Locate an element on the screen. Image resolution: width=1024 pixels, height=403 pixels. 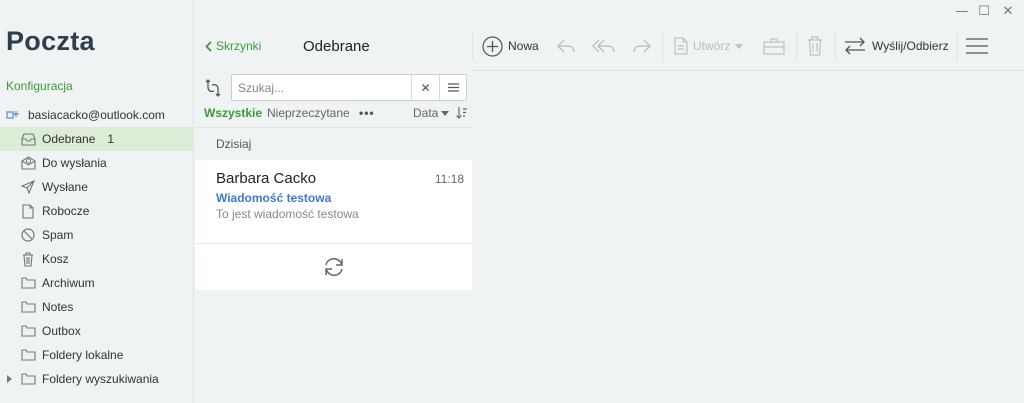
refresh-icon is located at coordinates (334, 267).